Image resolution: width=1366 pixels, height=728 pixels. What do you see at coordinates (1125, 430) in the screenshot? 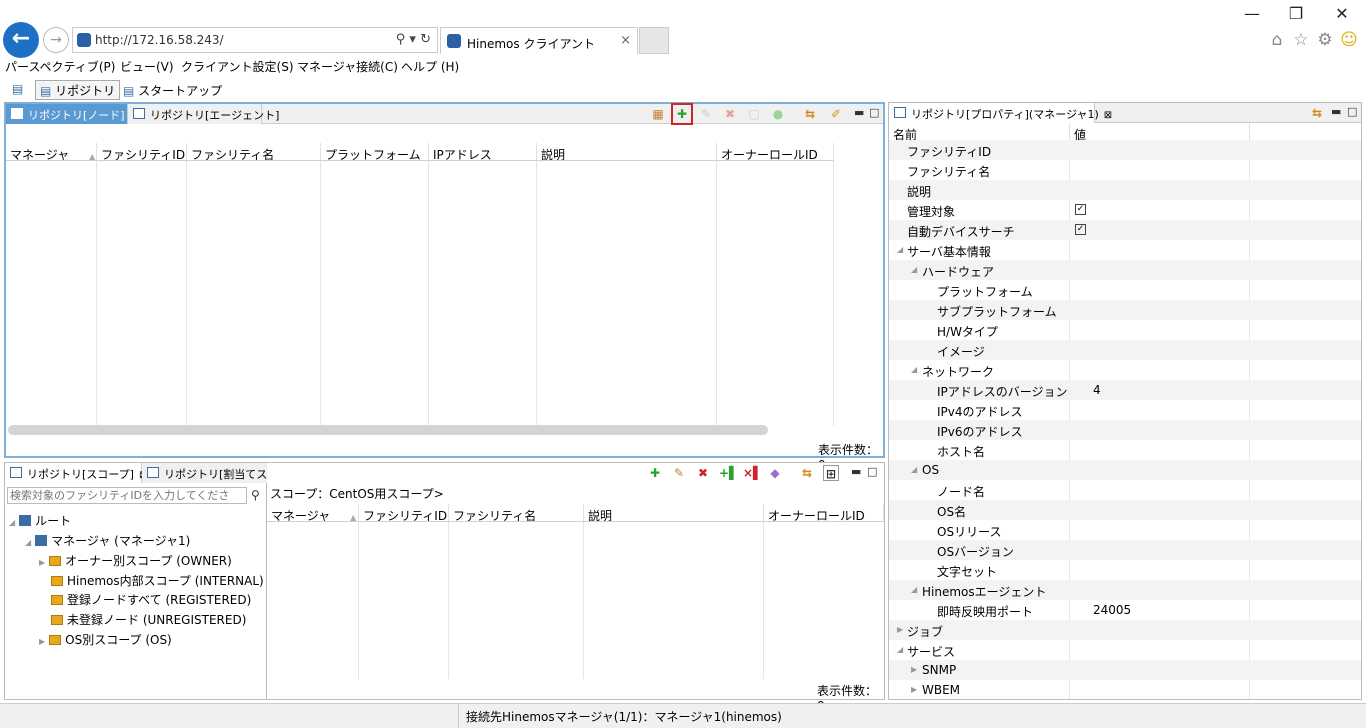
I see `prop-row-ipv6-address: IPv6のアドレス` at bounding box center [1125, 430].